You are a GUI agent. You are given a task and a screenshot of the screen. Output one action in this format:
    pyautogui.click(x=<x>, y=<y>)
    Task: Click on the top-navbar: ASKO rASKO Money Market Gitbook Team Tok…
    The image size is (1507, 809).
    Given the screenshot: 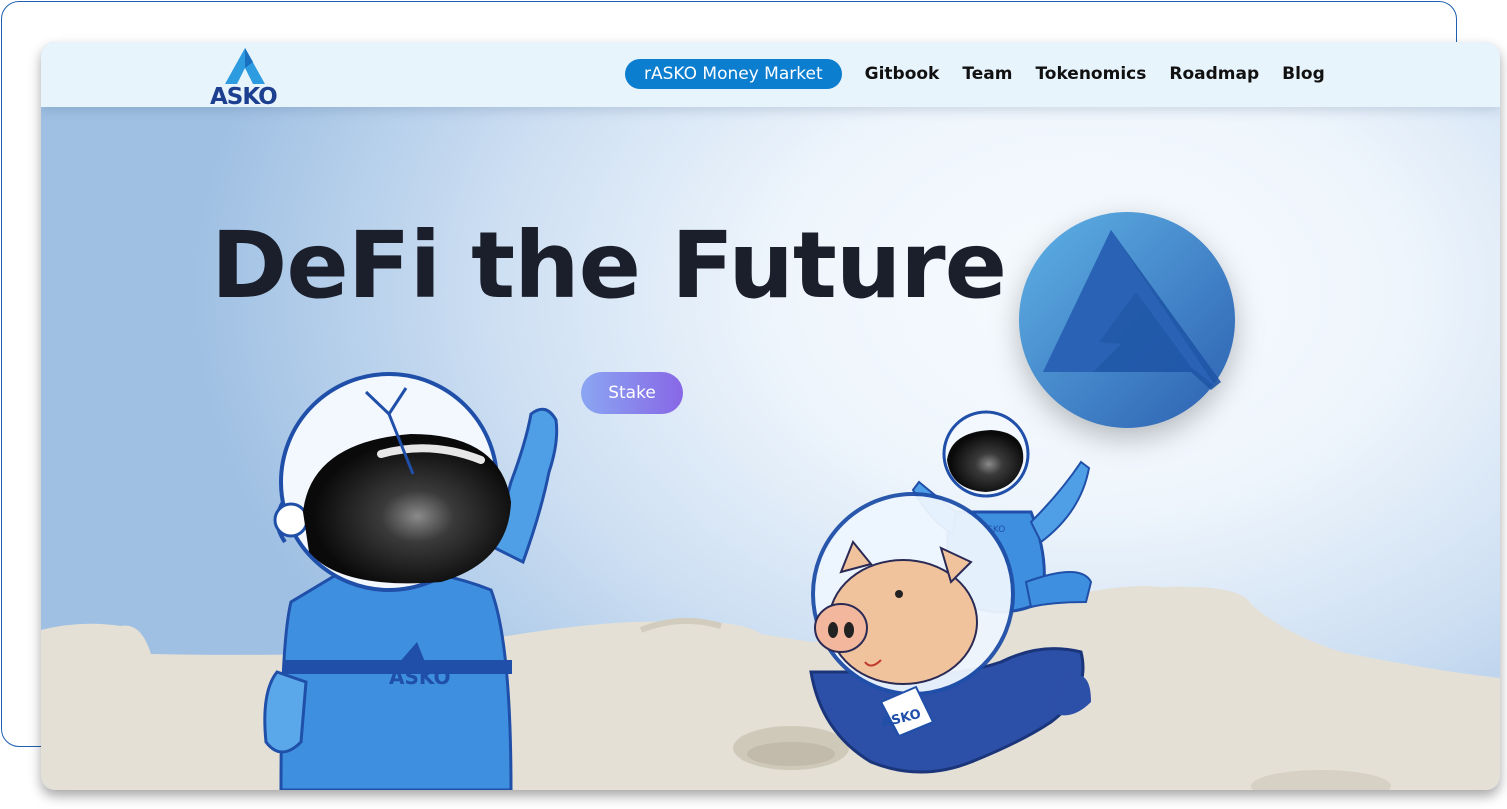 What is the action you would take?
    pyautogui.click(x=770, y=76)
    